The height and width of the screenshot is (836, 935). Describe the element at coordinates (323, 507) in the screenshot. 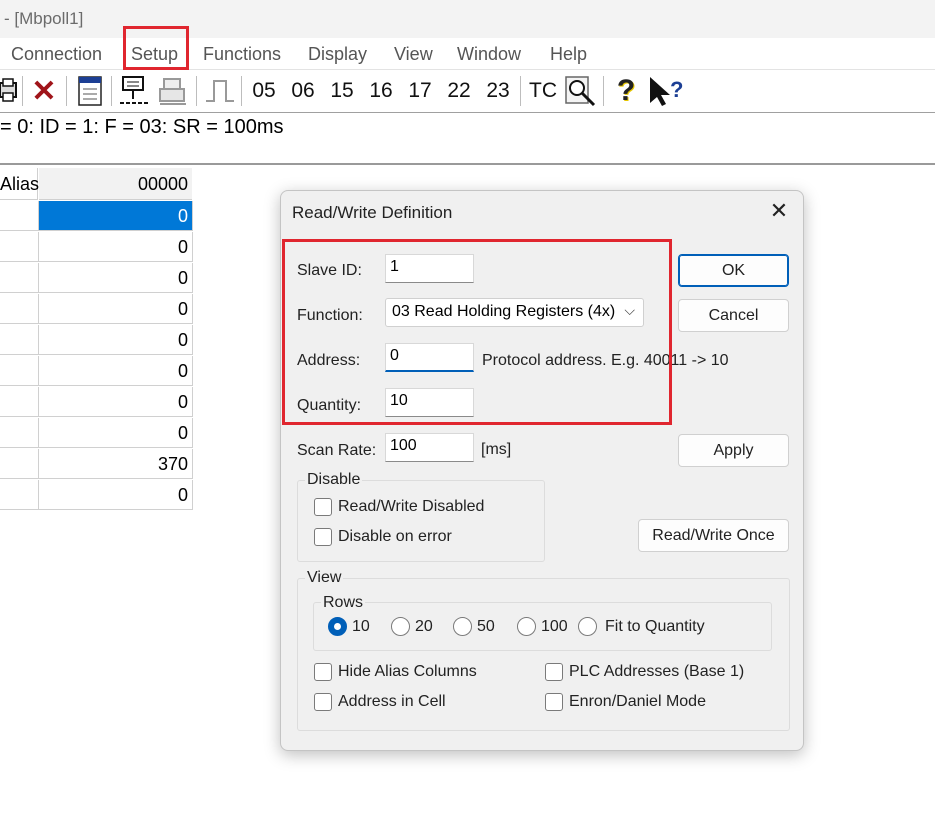

I see `rw-disabled-checkbox` at that location.